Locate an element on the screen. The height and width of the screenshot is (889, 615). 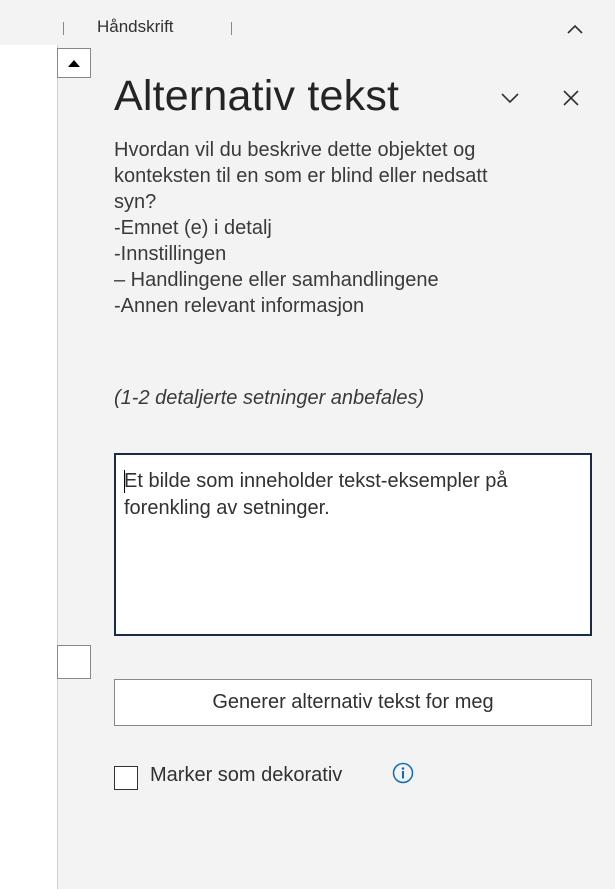
info-button is located at coordinates (403, 773).